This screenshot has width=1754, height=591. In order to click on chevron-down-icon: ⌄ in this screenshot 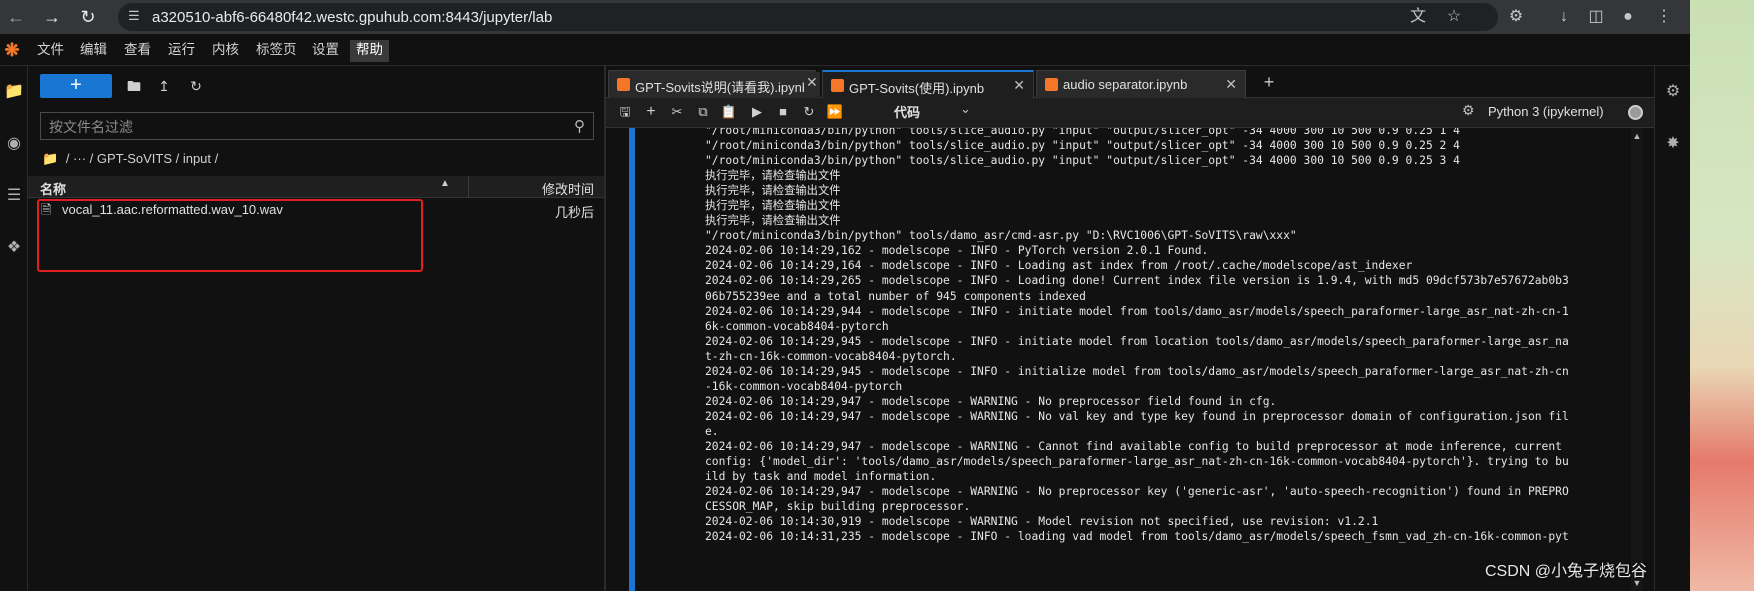, I will do `click(965, 109)`.